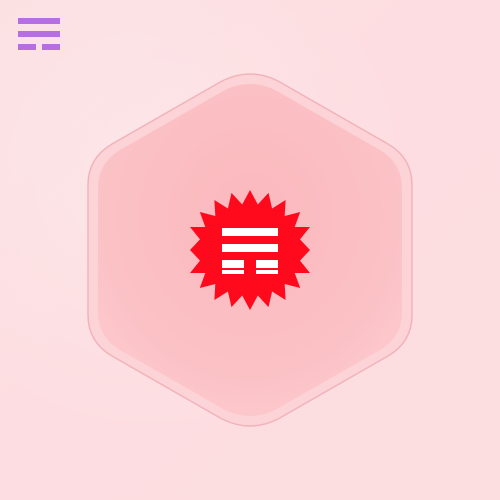  I want to click on badge-button, so click(250, 250).